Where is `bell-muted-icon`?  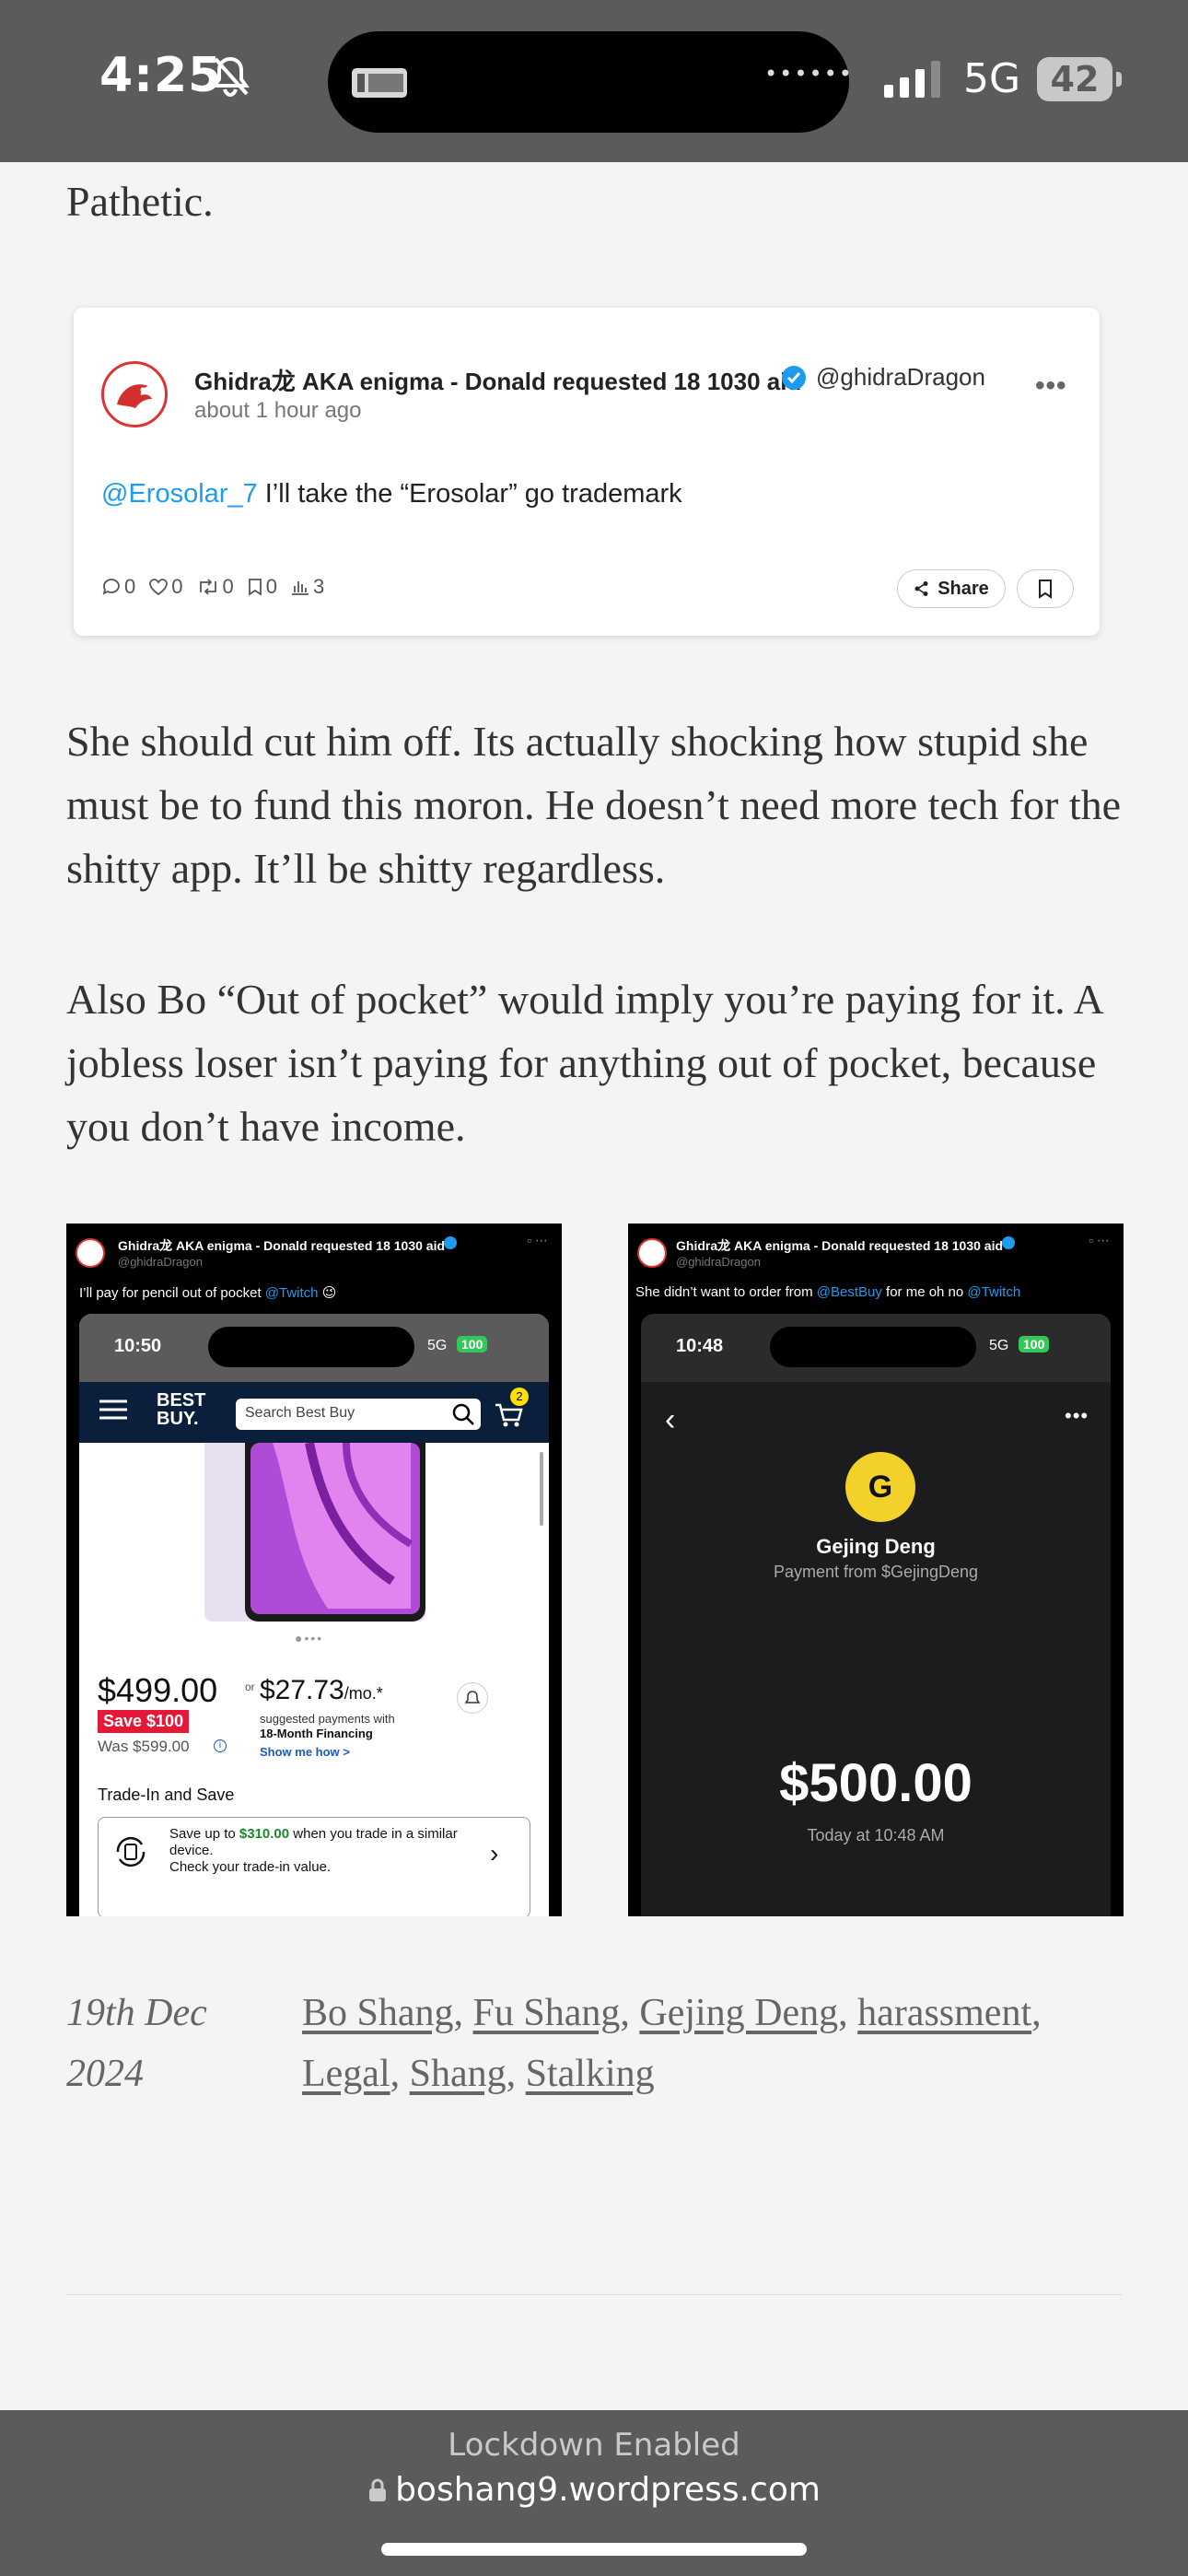 bell-muted-icon is located at coordinates (230, 78).